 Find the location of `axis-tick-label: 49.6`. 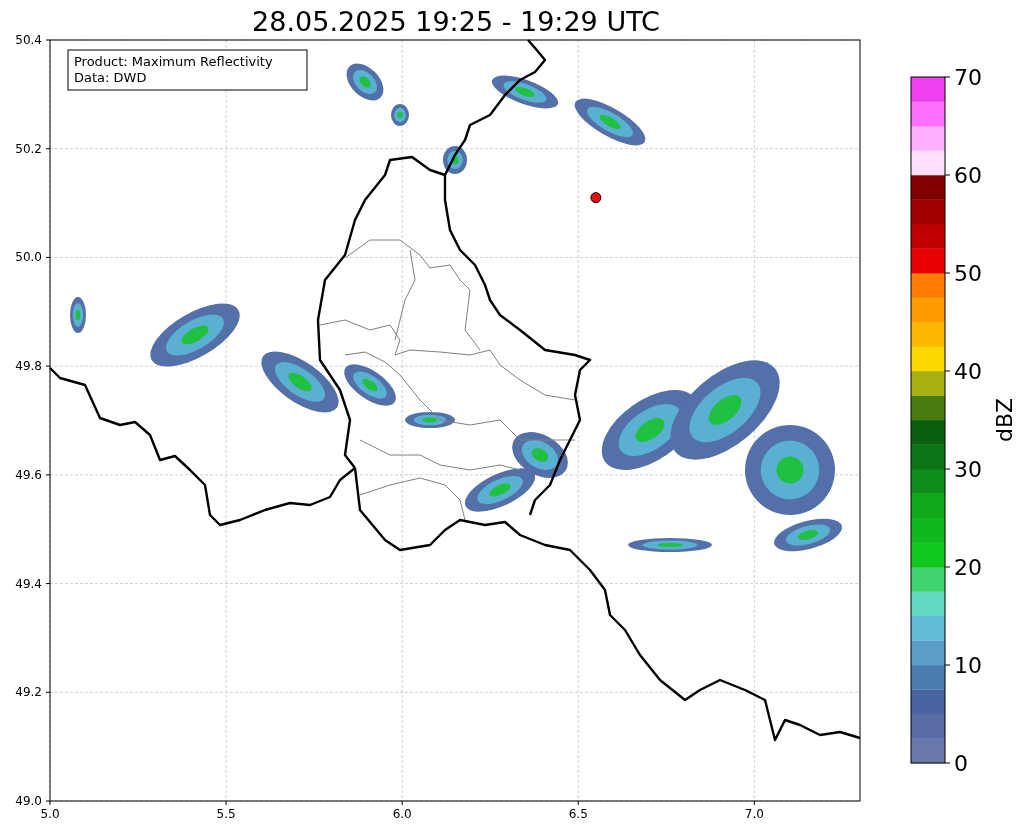

axis-tick-label: 49.6 is located at coordinates (28, 474).